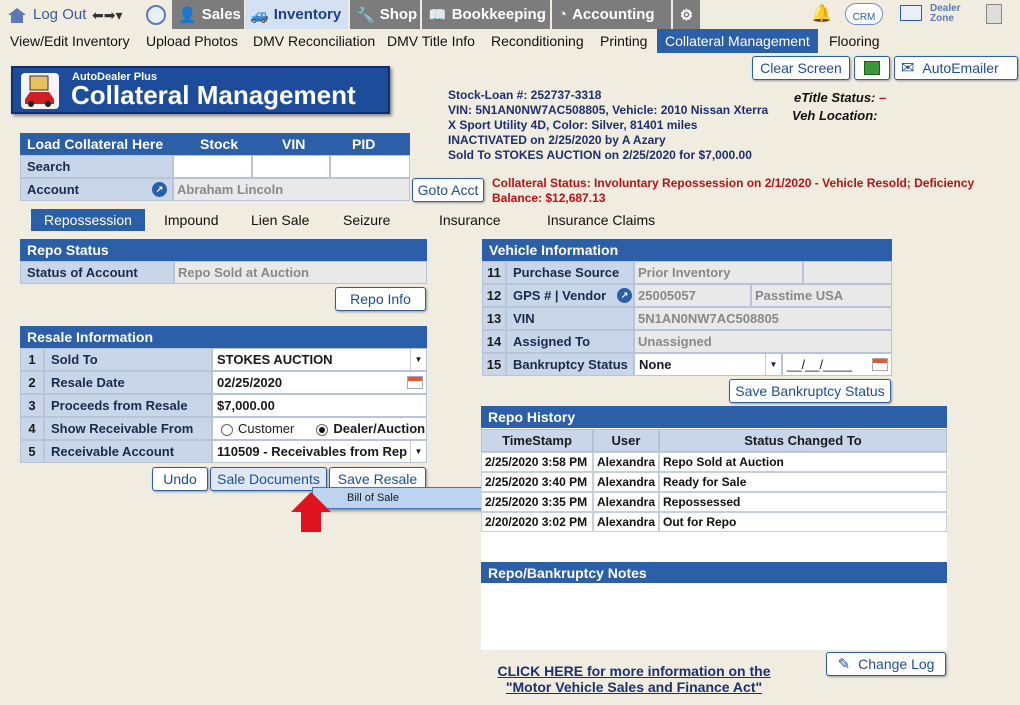 This screenshot has height=705, width=1020. Describe the element at coordinates (886, 664) in the screenshot. I see `change-log-button: ✎ Change Log` at that location.